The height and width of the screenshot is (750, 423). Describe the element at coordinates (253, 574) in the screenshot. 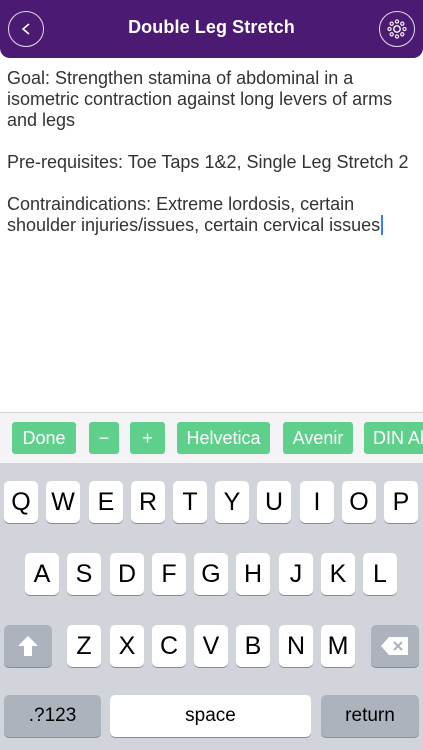

I see `key-h: H` at that location.